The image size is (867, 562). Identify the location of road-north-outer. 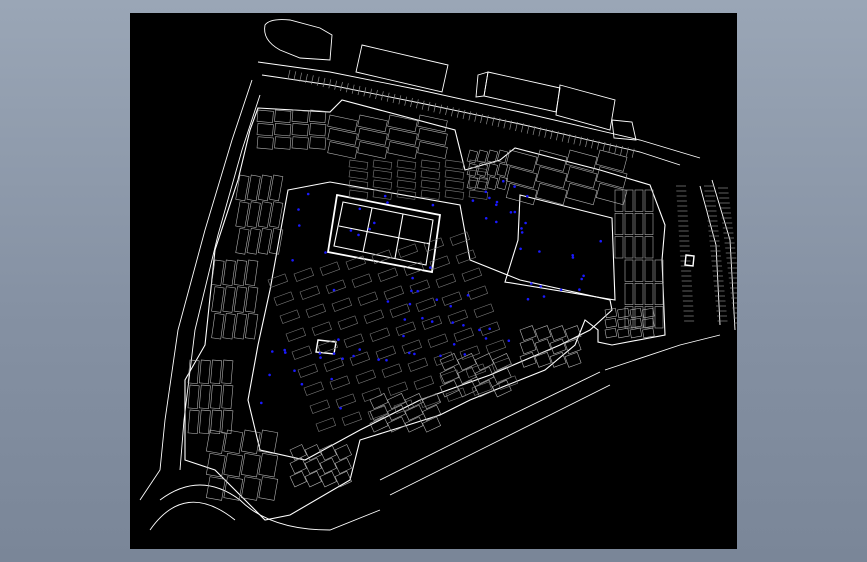
(479, 110).